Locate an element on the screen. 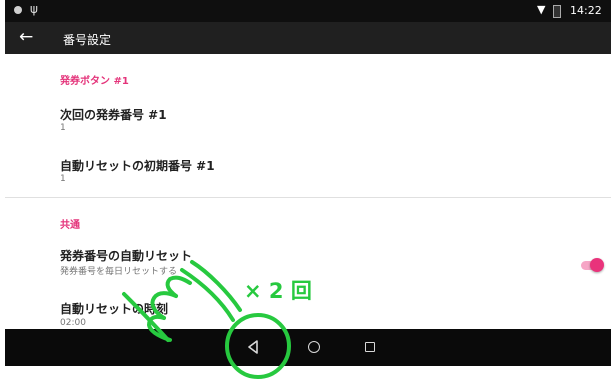 The width and height of the screenshot is (616, 379). back-triangle-icon is located at coordinates (253, 347).